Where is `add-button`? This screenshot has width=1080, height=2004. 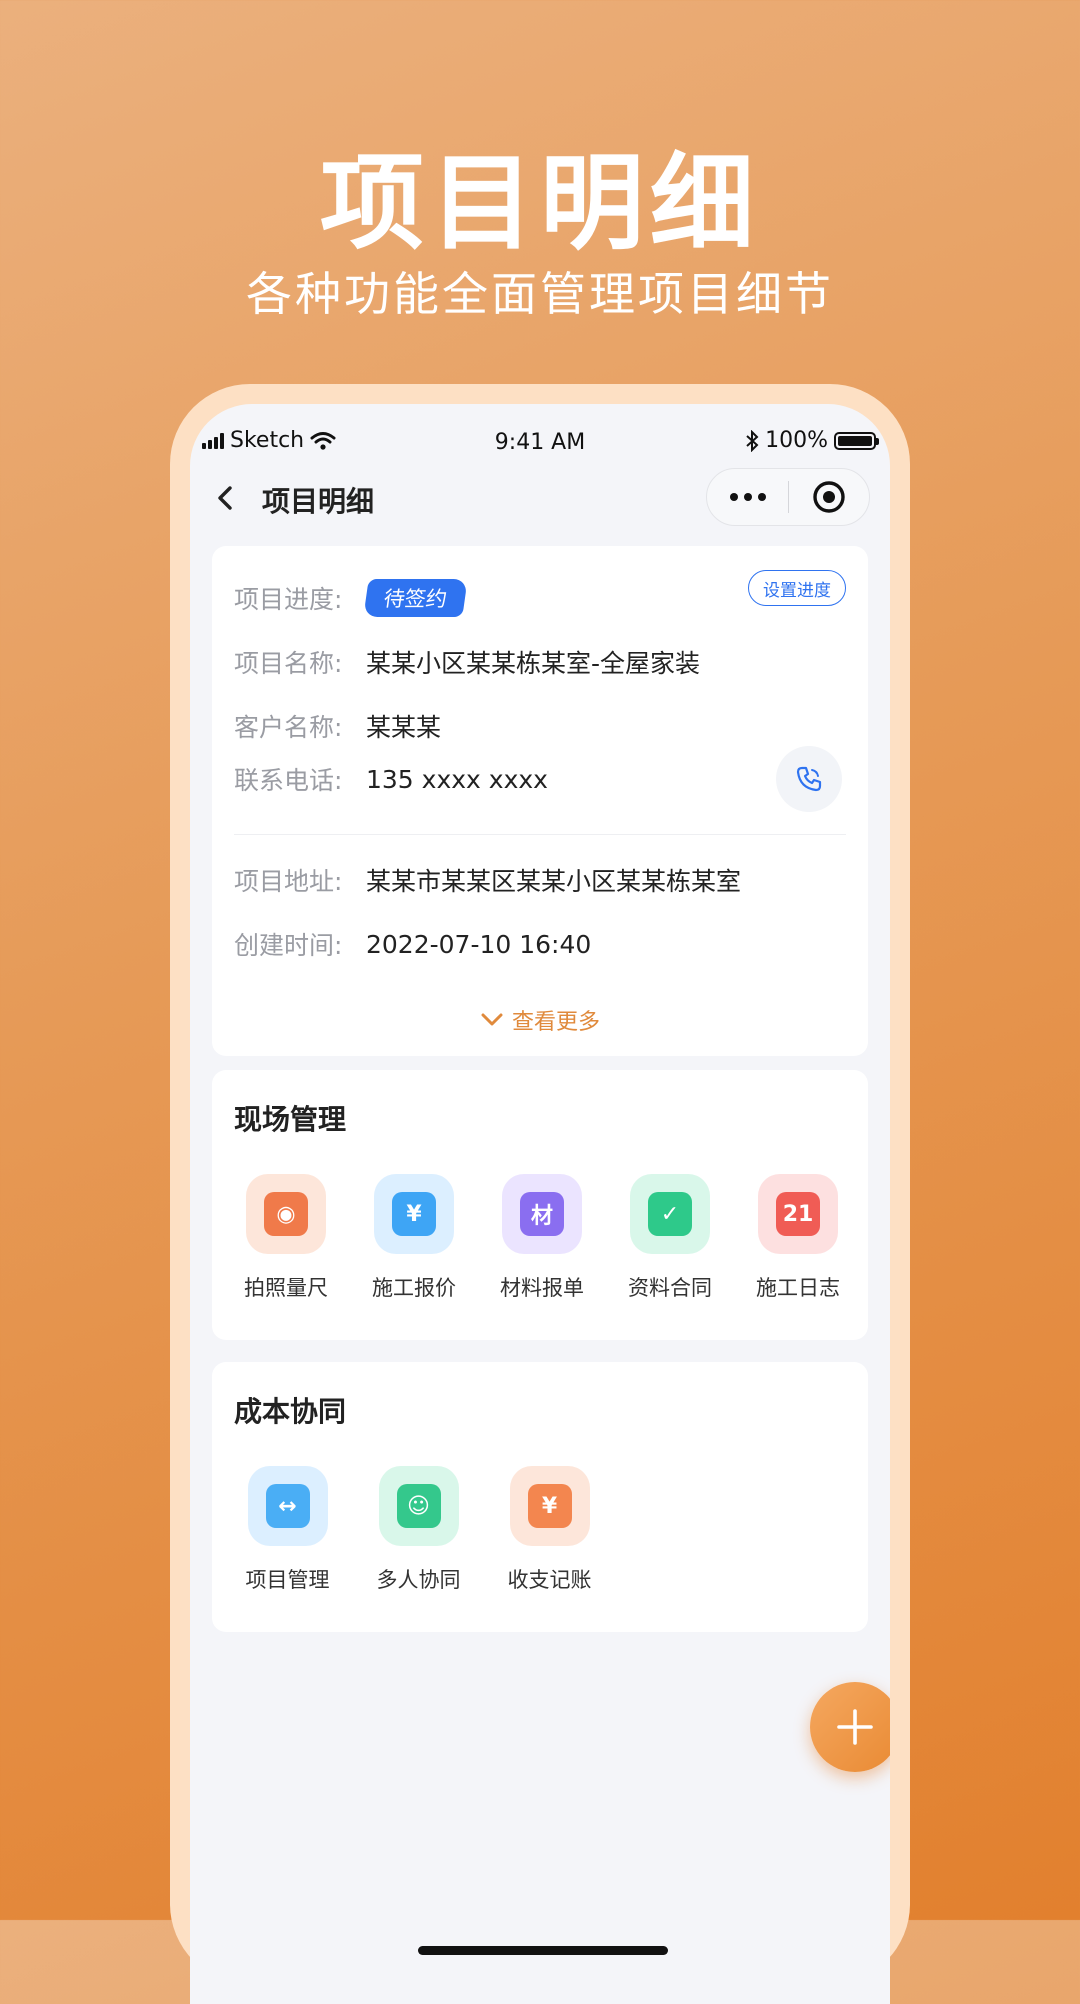 add-button is located at coordinates (850, 1727).